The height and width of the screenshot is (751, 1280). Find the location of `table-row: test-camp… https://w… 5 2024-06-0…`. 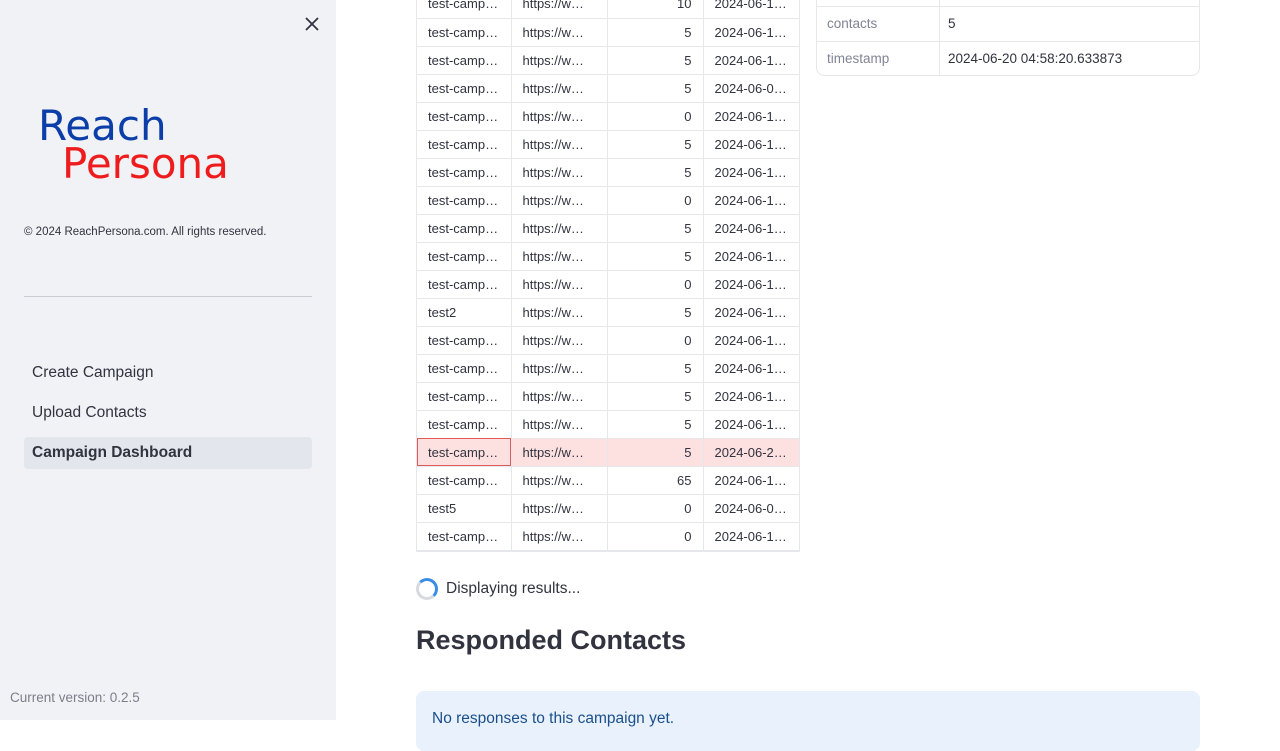

table-row: test-camp… https://w… 5 2024-06-0… is located at coordinates (608, 88).